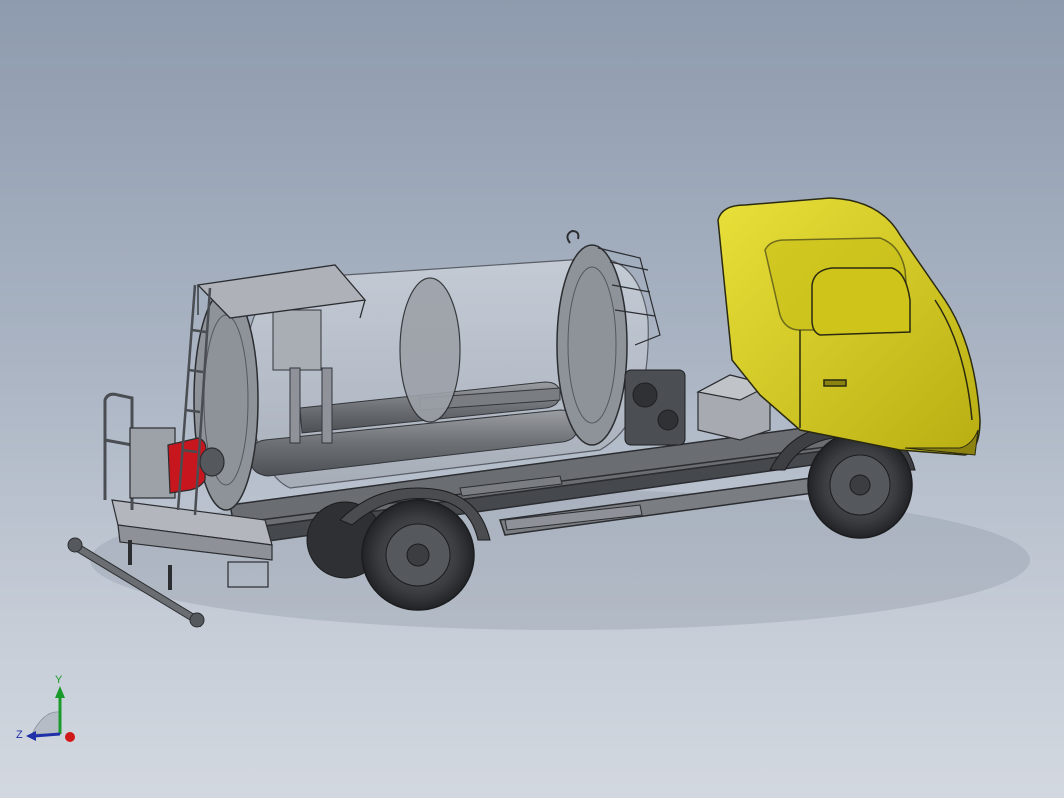 Image resolution: width=1064 pixels, height=798 pixels. Describe the element at coordinates (19, 735) in the screenshot. I see `triad-z-label: Z` at that location.